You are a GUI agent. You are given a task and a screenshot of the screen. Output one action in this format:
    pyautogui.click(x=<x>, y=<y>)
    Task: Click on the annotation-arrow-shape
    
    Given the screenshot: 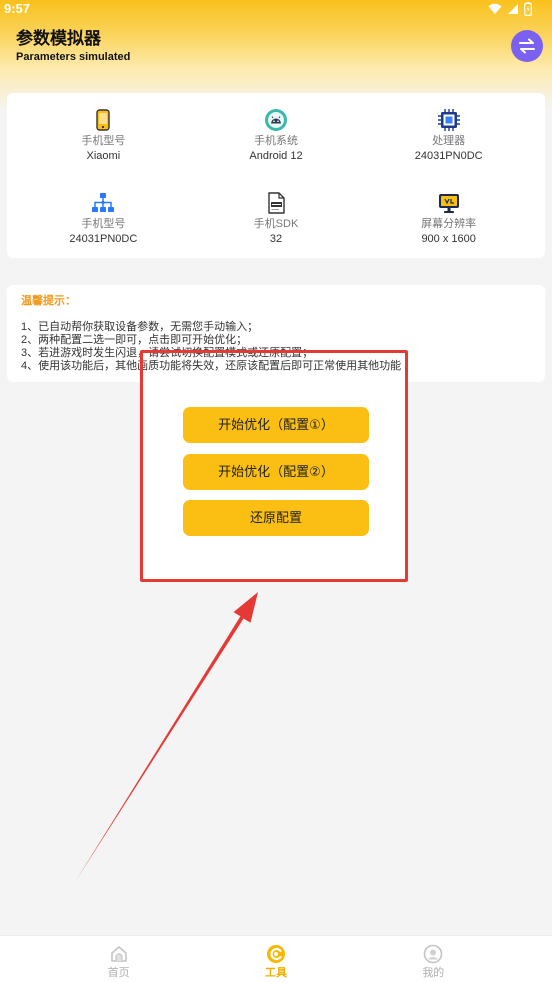 What is the action you would take?
    pyautogui.click(x=166, y=737)
    